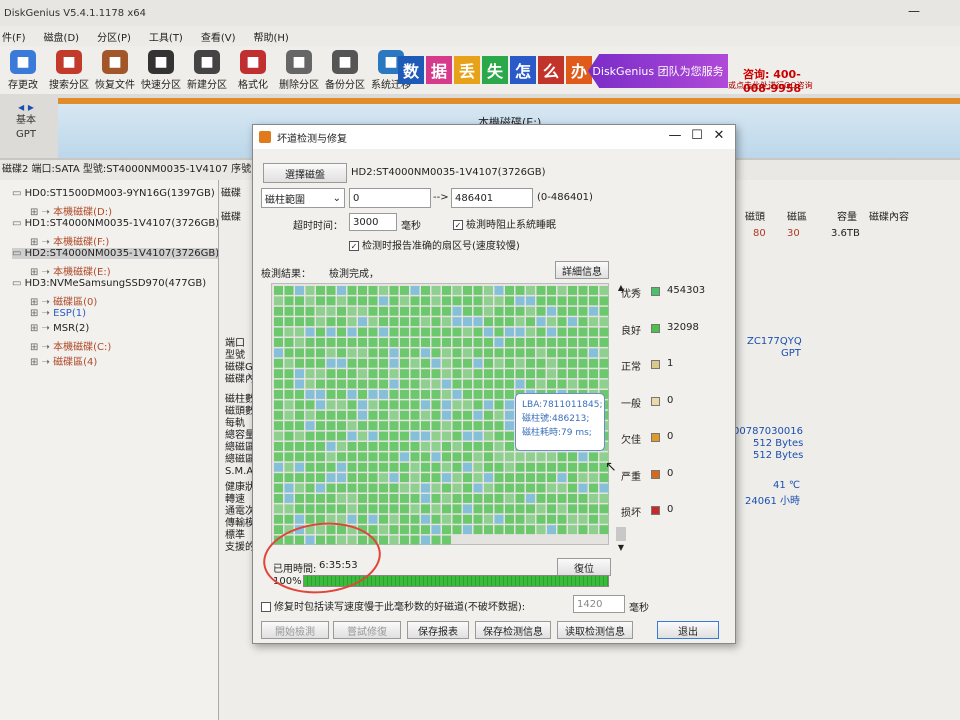 This screenshot has height=720, width=960. I want to click on repair-checkbox: 修复时包括读写速度慢于此毫秒数的好磁道(不破坏数据):, so click(393, 605).